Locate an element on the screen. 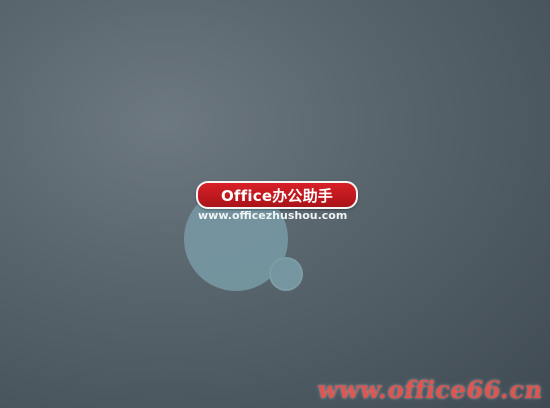 Image resolution: width=550 pixels, height=408 pixels. office-logo-title: Office办公助手 is located at coordinates (276, 195).